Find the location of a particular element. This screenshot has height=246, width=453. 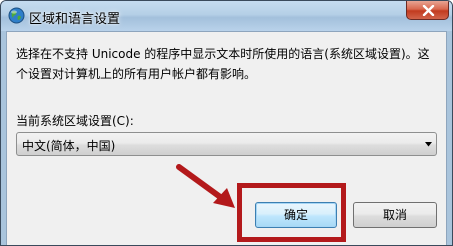

globe-icon is located at coordinates (16, 15).